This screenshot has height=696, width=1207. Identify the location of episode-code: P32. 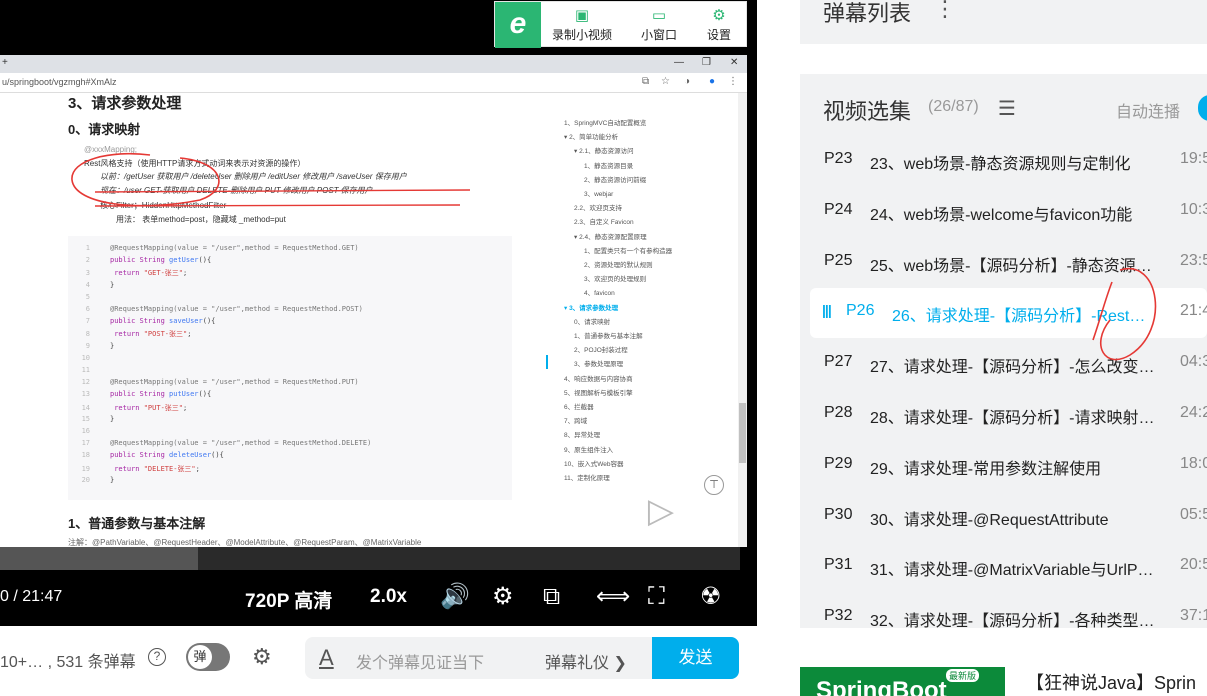
(838, 616).